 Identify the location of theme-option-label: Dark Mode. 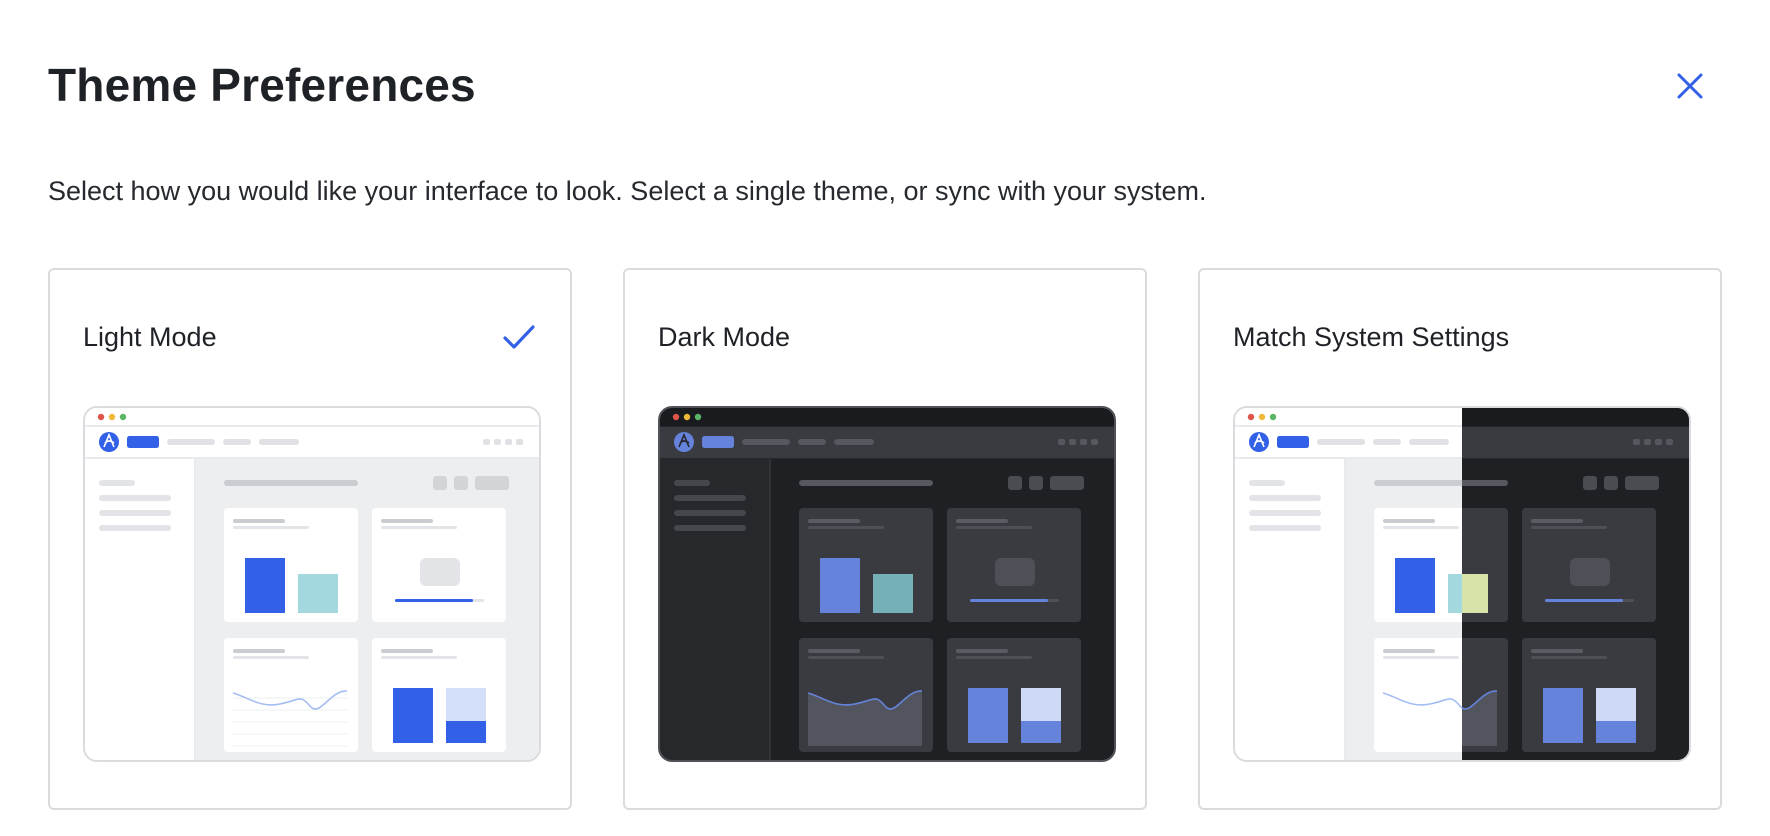
(724, 337).